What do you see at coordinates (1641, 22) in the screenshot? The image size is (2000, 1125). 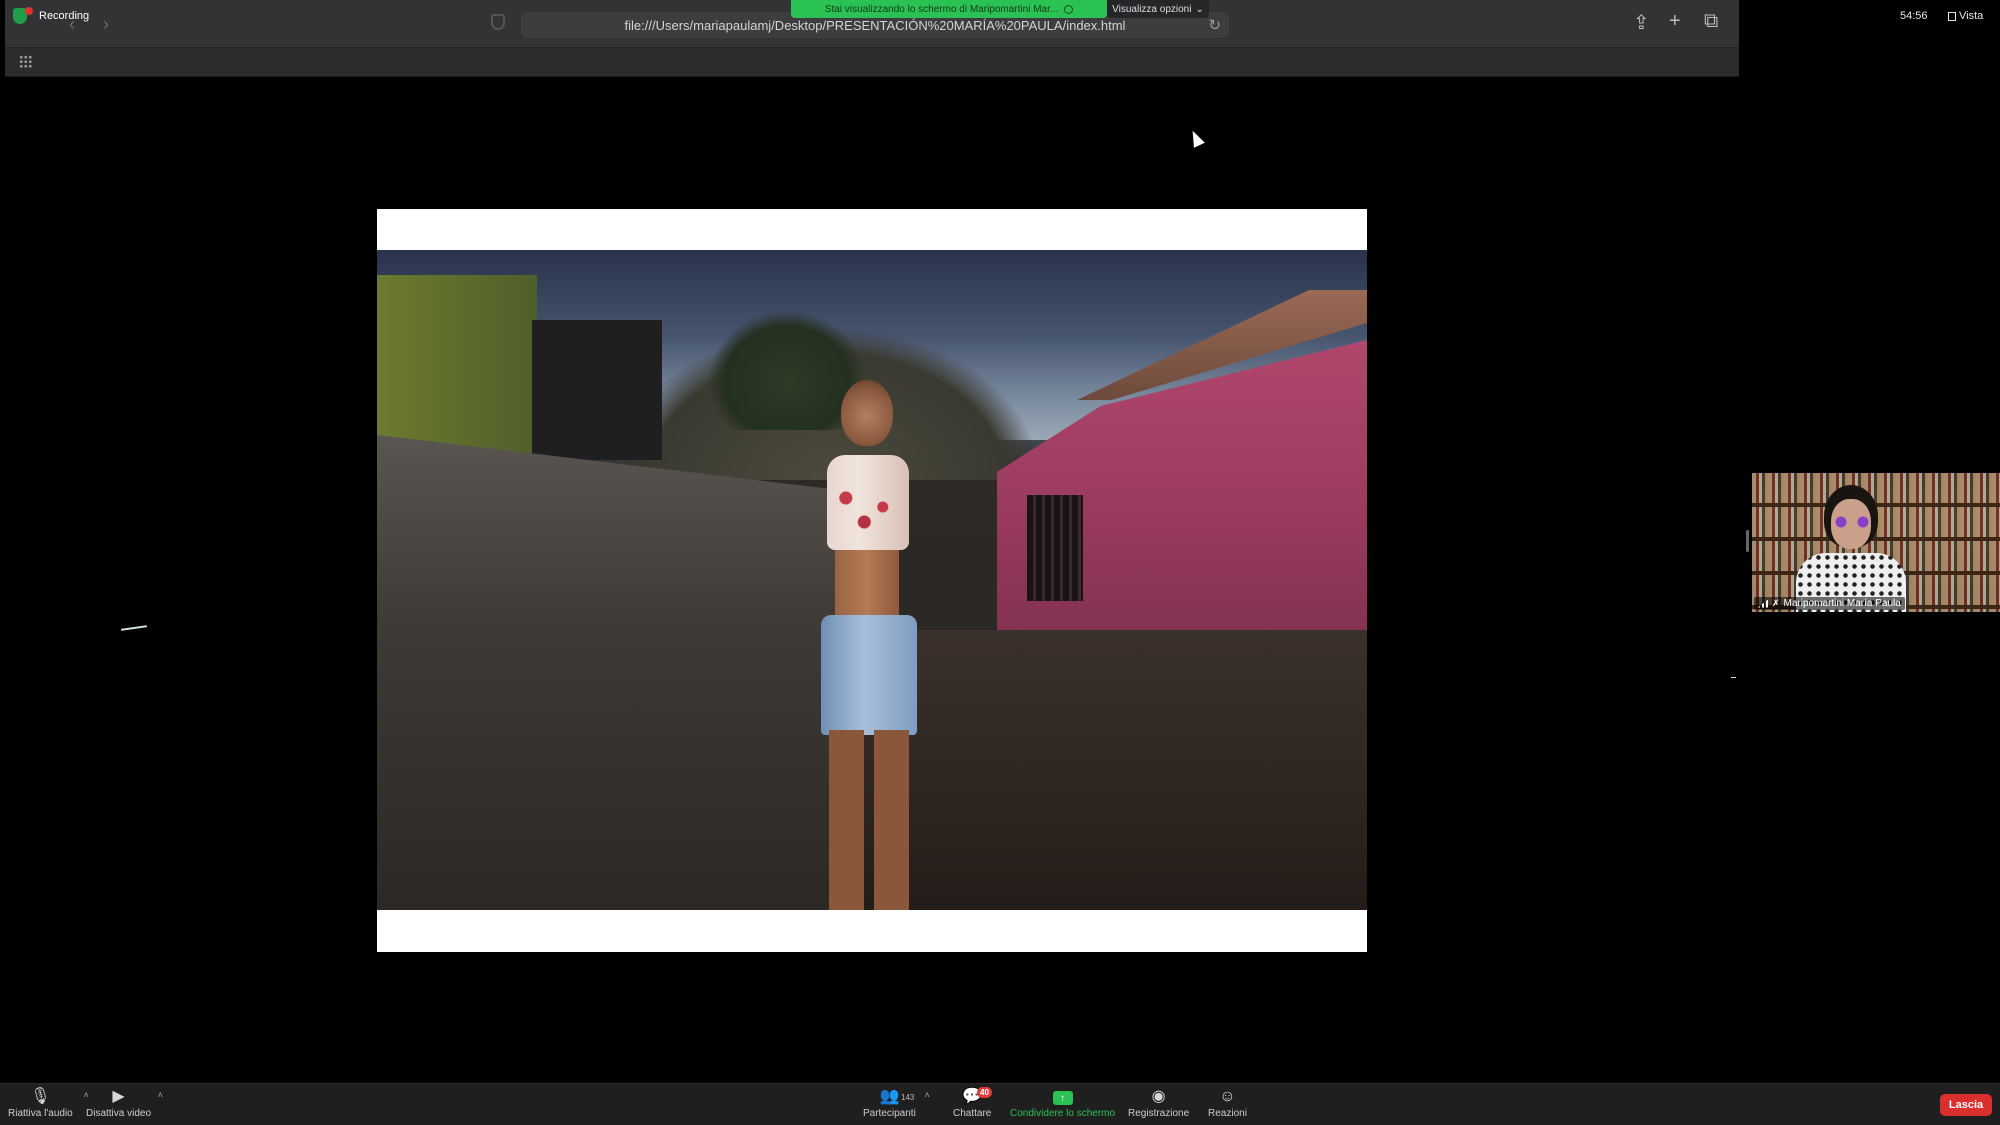 I see `share-icon: ⇪` at bounding box center [1641, 22].